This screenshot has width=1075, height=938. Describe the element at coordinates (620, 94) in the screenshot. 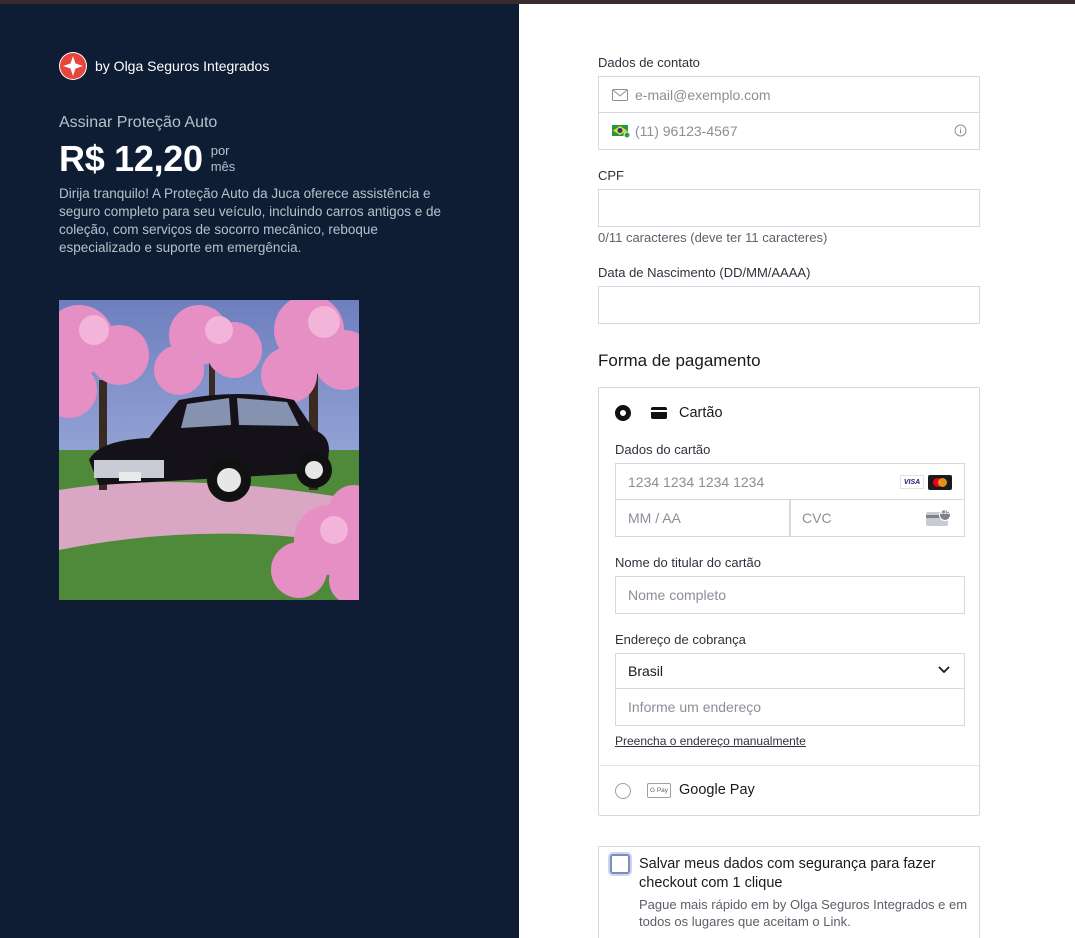

I see `mail-icon` at that location.